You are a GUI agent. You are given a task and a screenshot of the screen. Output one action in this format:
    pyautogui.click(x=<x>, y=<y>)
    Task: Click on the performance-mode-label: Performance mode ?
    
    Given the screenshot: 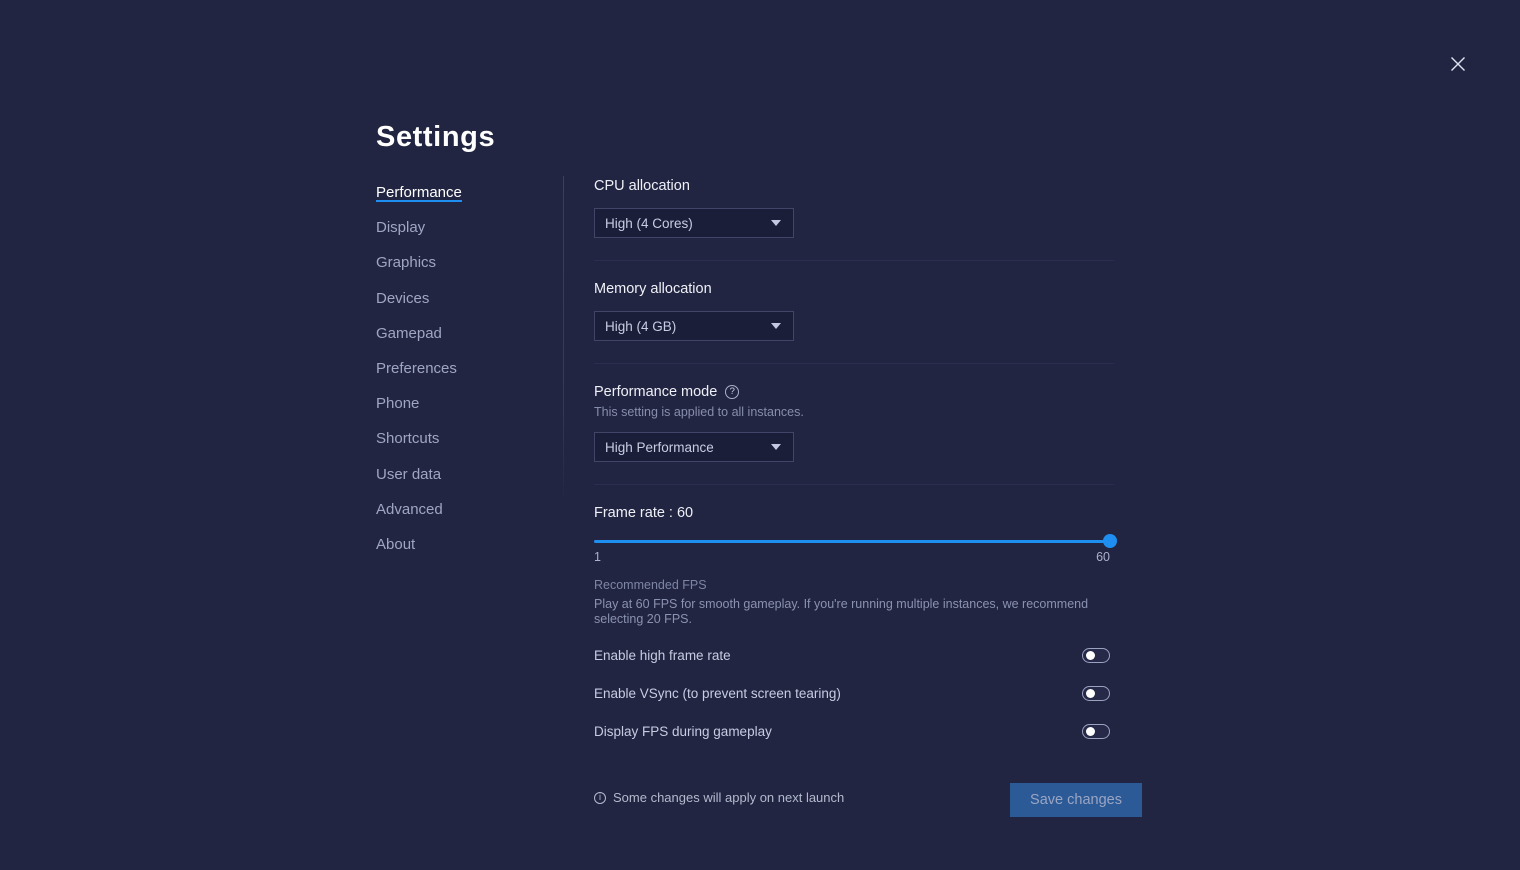 What is the action you would take?
    pyautogui.click(x=854, y=392)
    